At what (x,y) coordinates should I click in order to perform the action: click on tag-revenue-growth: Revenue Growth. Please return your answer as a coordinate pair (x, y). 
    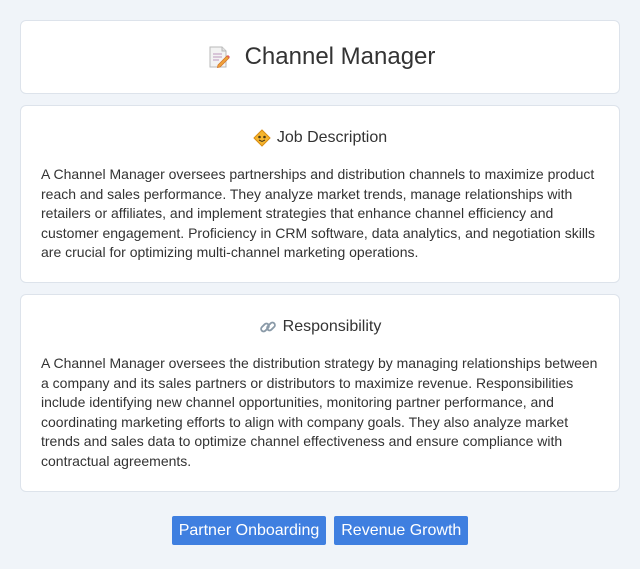
    Looking at the image, I should click on (401, 530).